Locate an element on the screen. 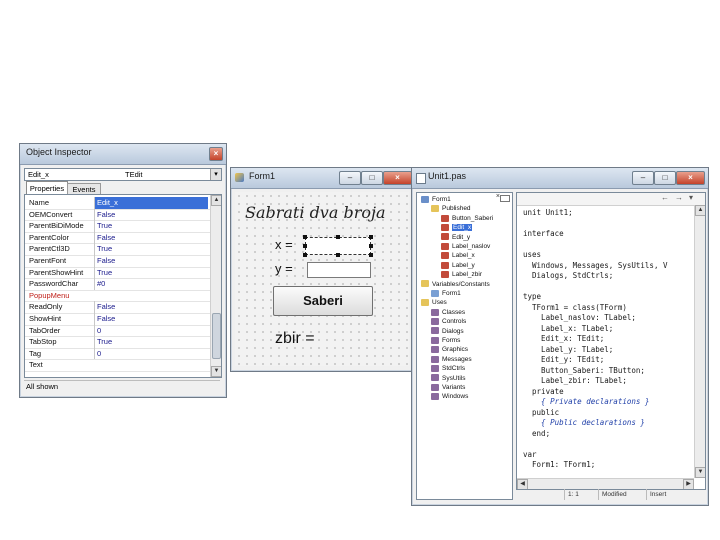  modified-status: Modified is located at coordinates (612, 494).